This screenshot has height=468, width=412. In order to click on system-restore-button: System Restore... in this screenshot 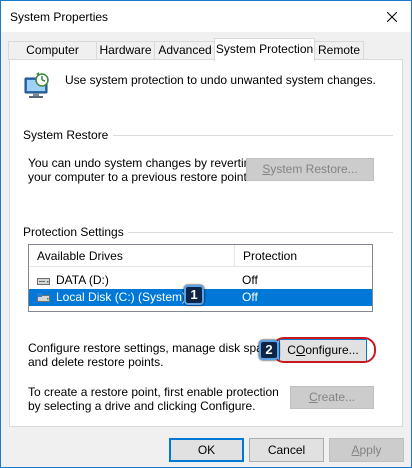, I will do `click(310, 169)`.